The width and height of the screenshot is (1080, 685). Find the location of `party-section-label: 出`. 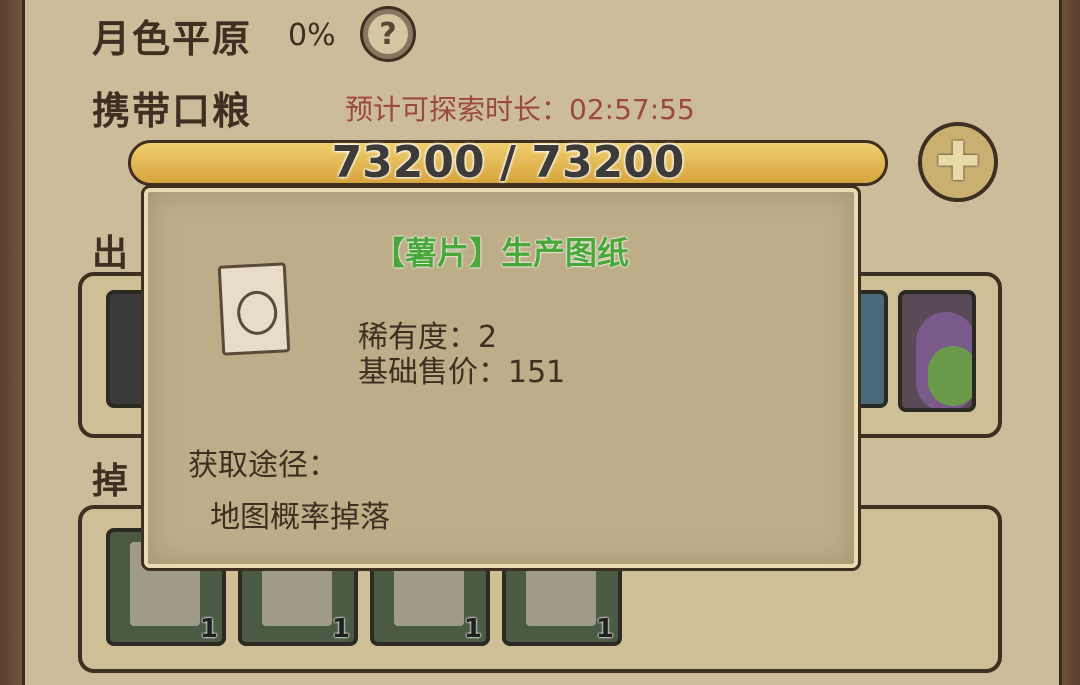

party-section-label: 出 is located at coordinates (110, 253).